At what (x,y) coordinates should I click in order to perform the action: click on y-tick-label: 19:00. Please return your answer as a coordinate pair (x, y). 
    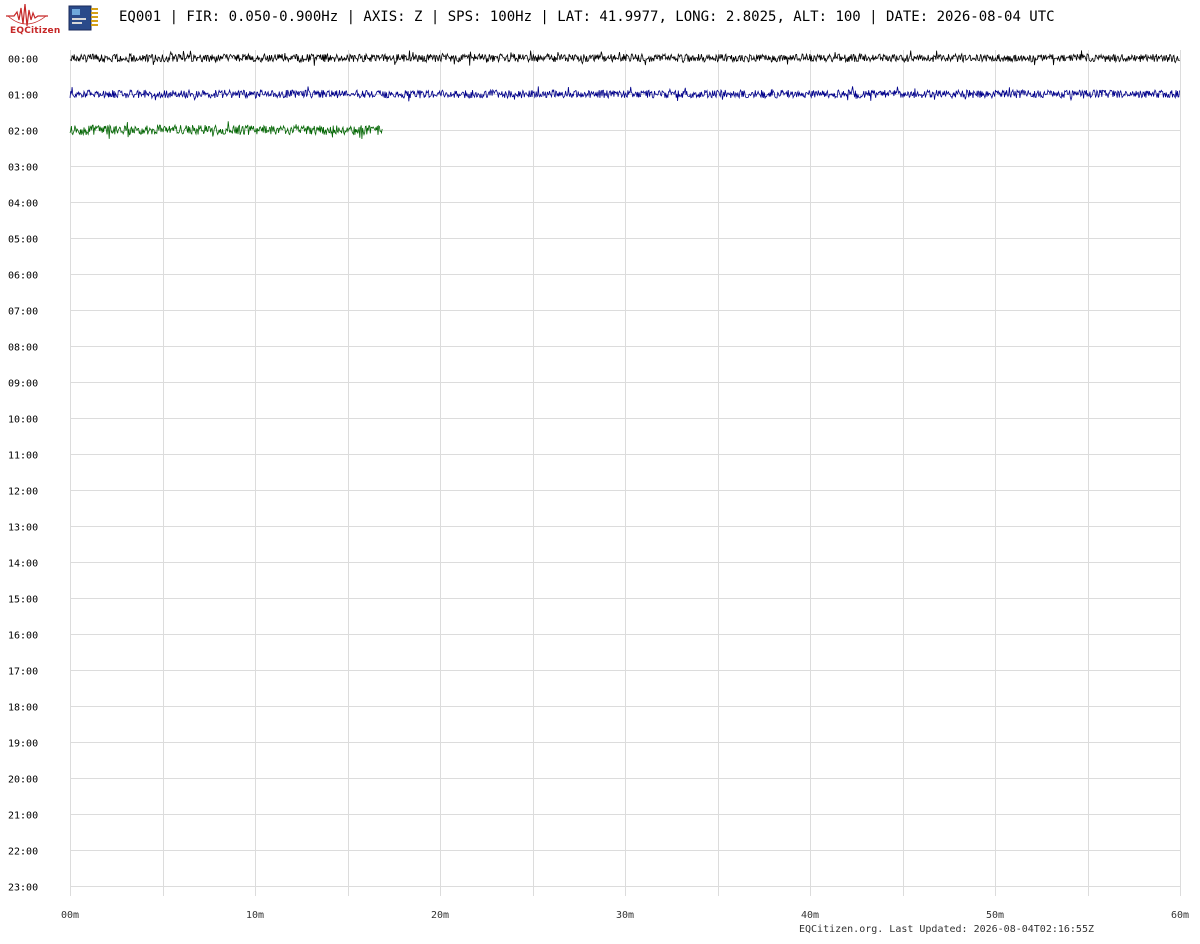
    Looking at the image, I should click on (23, 744).